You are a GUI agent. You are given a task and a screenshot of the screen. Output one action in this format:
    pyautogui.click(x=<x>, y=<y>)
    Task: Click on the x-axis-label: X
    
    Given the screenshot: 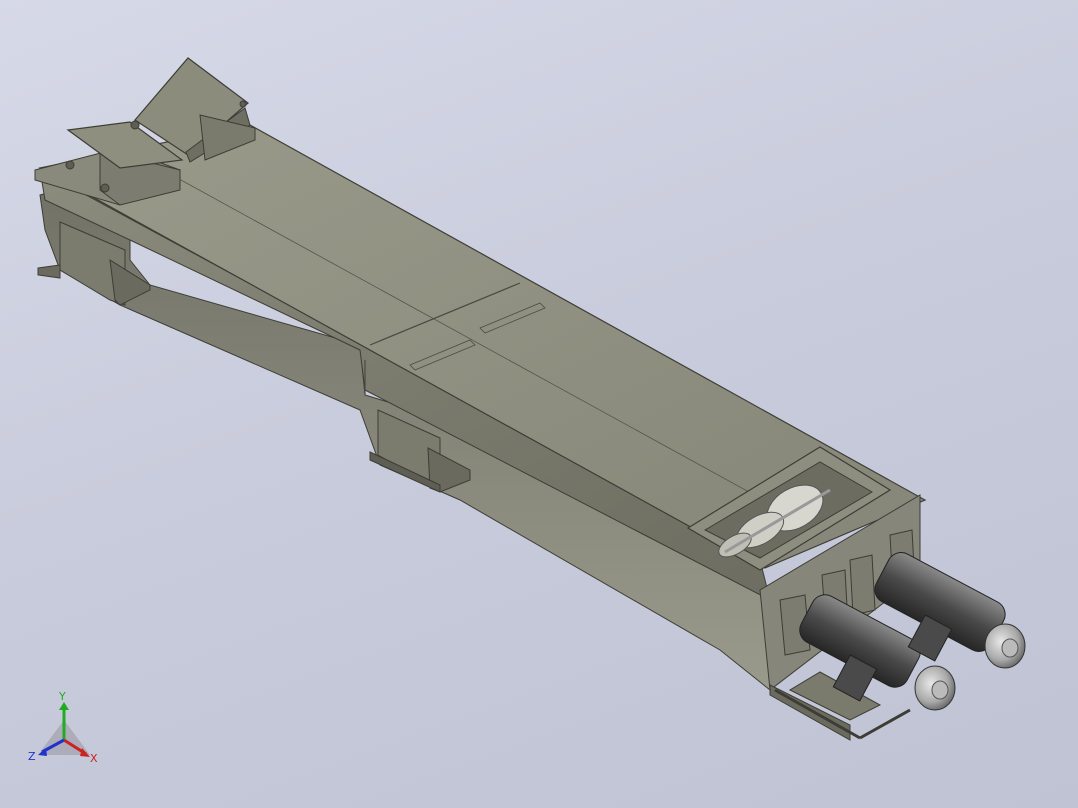 What is the action you would take?
    pyautogui.click(x=94, y=758)
    